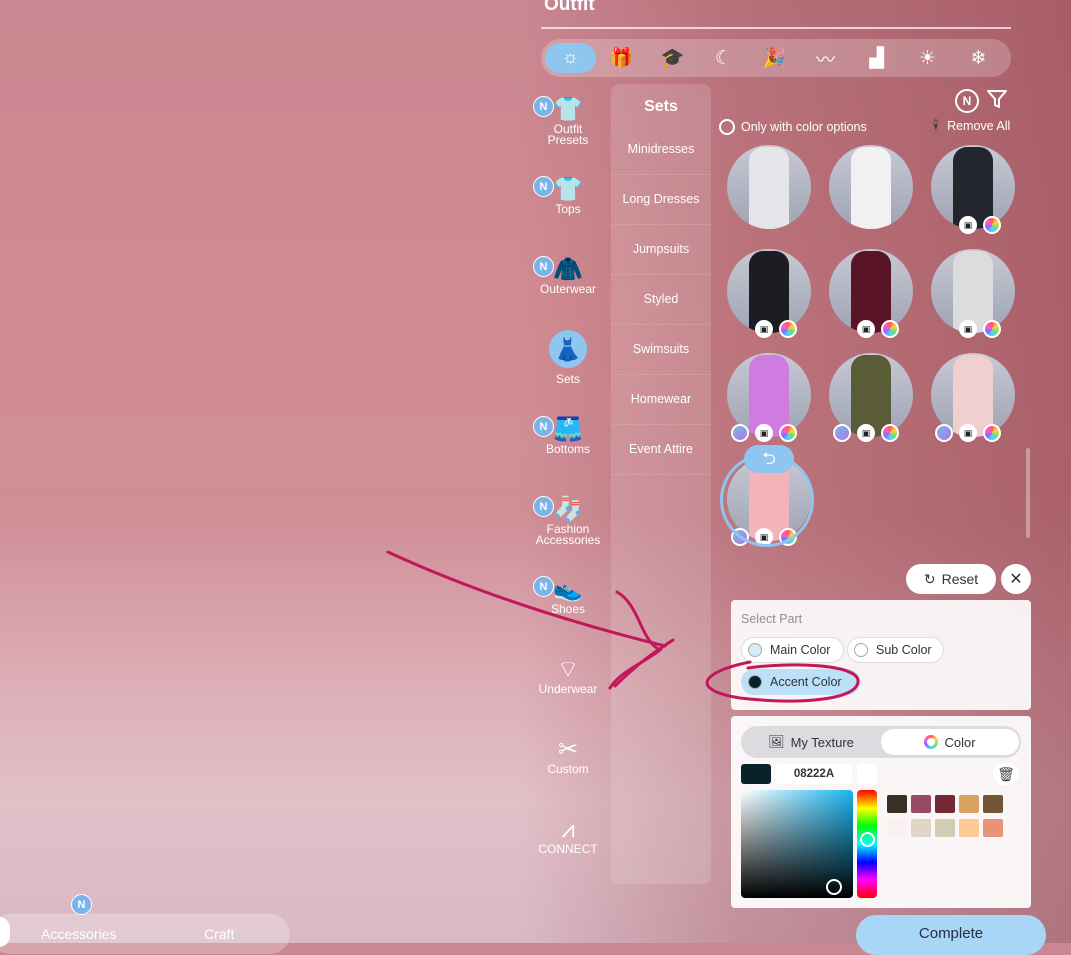 Image resolution: width=1071 pixels, height=955 pixels. Describe the element at coordinates (661, 250) in the screenshot. I see `subcategory-jumpsuits: Jumpsuits` at that location.